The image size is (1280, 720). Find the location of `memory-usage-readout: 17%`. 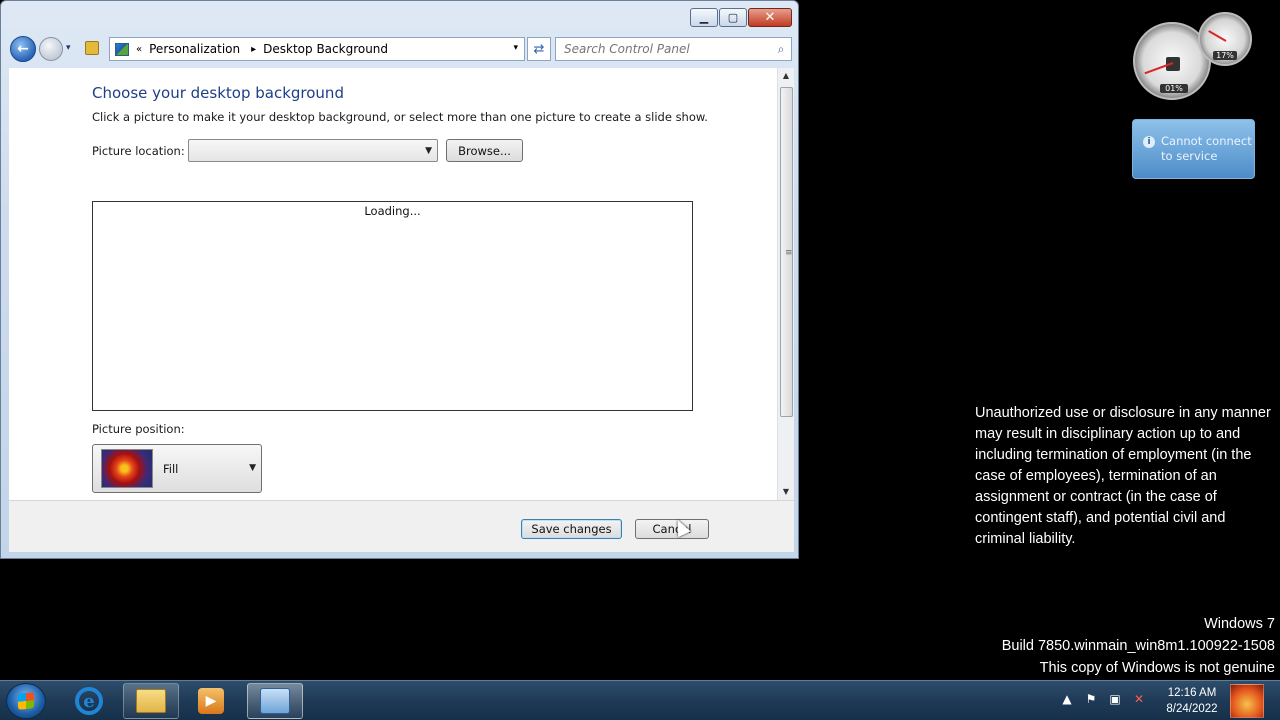

memory-usage-readout: 17% is located at coordinates (1225, 55).